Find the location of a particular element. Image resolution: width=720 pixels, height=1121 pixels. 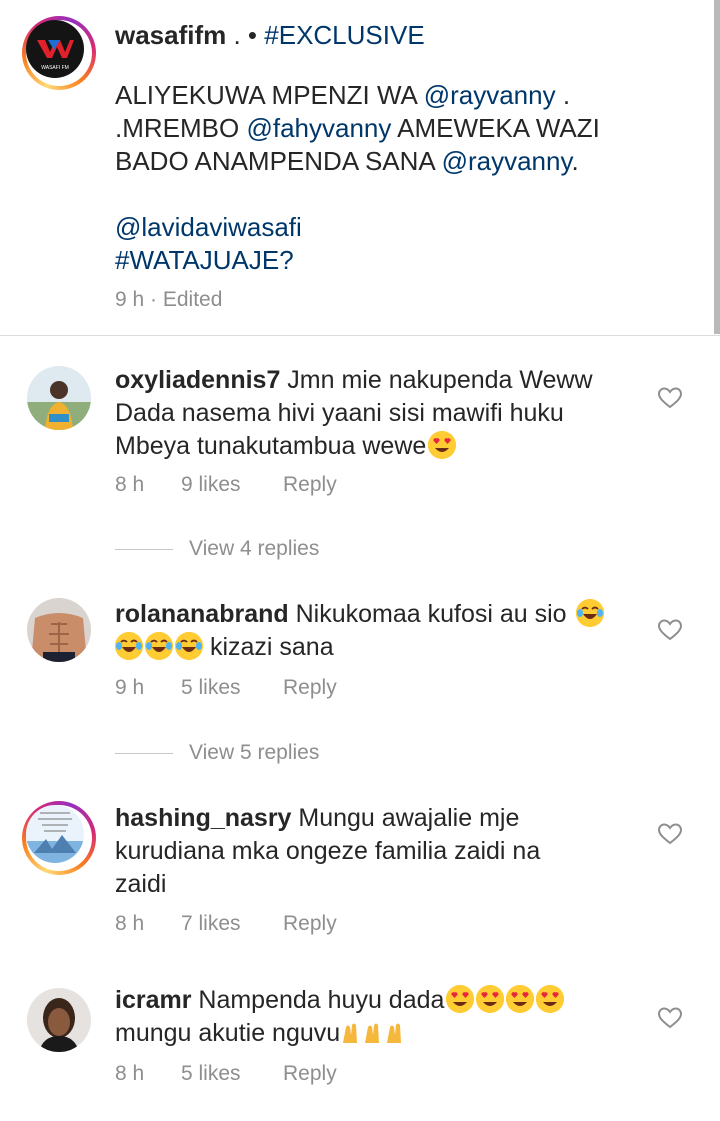

comment-likes: 9 likes is located at coordinates (232, 485).